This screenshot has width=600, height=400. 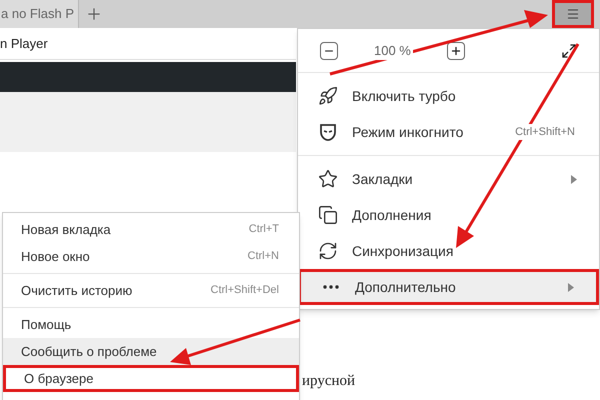 What do you see at coordinates (448, 179) in the screenshot?
I see `menu-item: Закладки` at bounding box center [448, 179].